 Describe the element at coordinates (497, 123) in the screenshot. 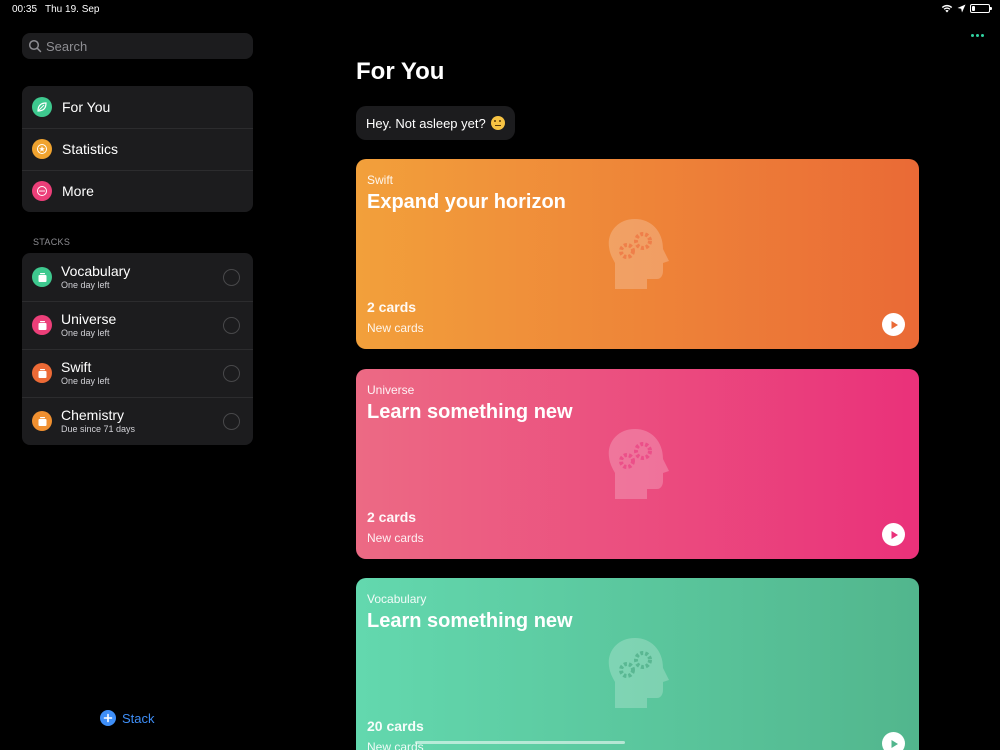

I see `thinking-face-icon` at that location.